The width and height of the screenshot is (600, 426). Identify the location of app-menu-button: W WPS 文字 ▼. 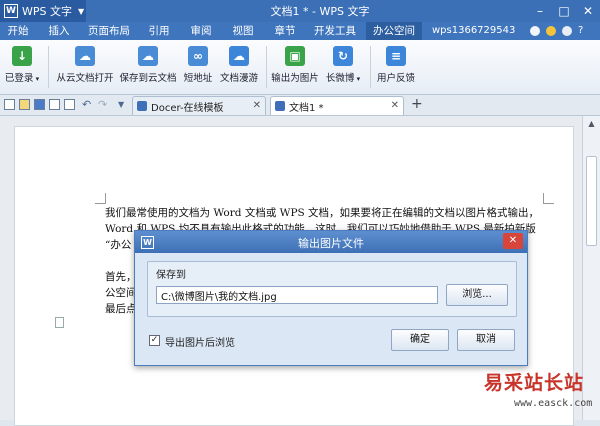
(43, 11).